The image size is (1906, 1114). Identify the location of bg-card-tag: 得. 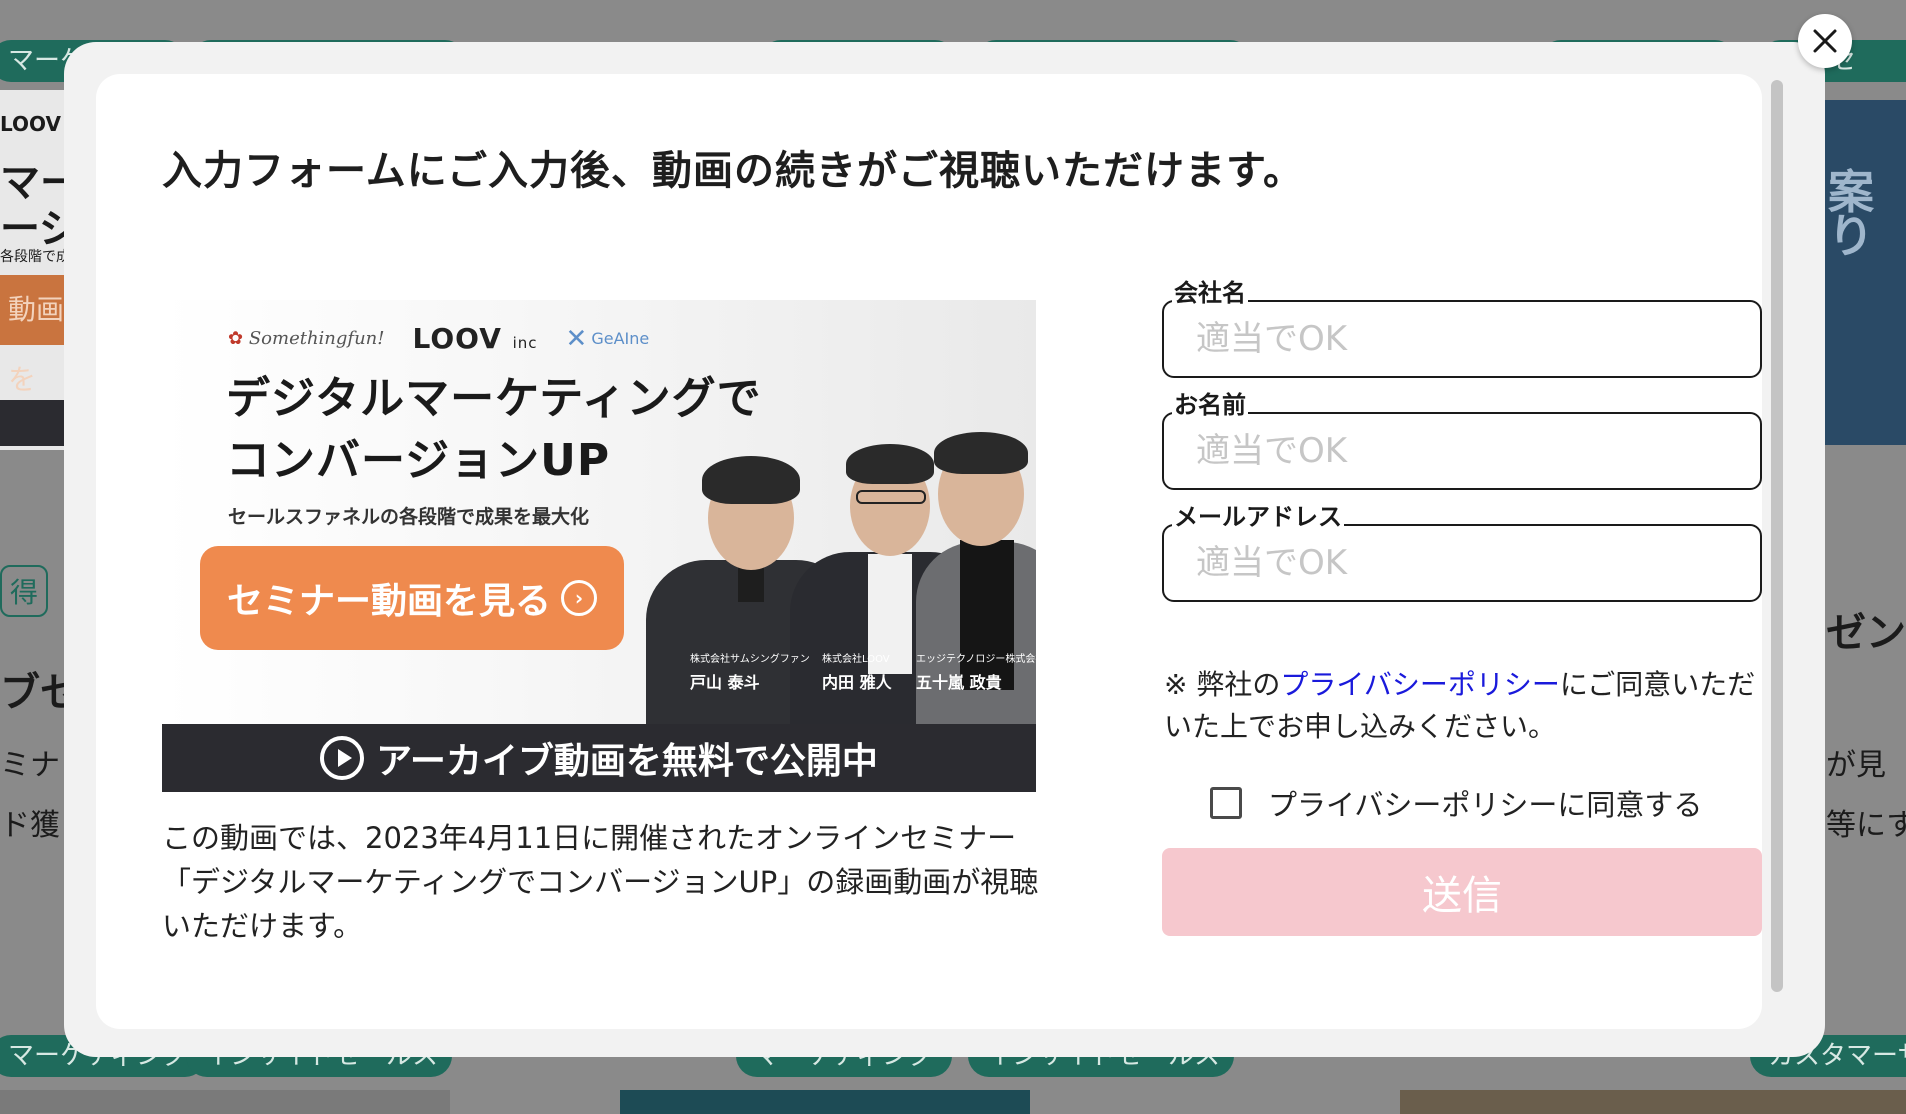
(24, 591).